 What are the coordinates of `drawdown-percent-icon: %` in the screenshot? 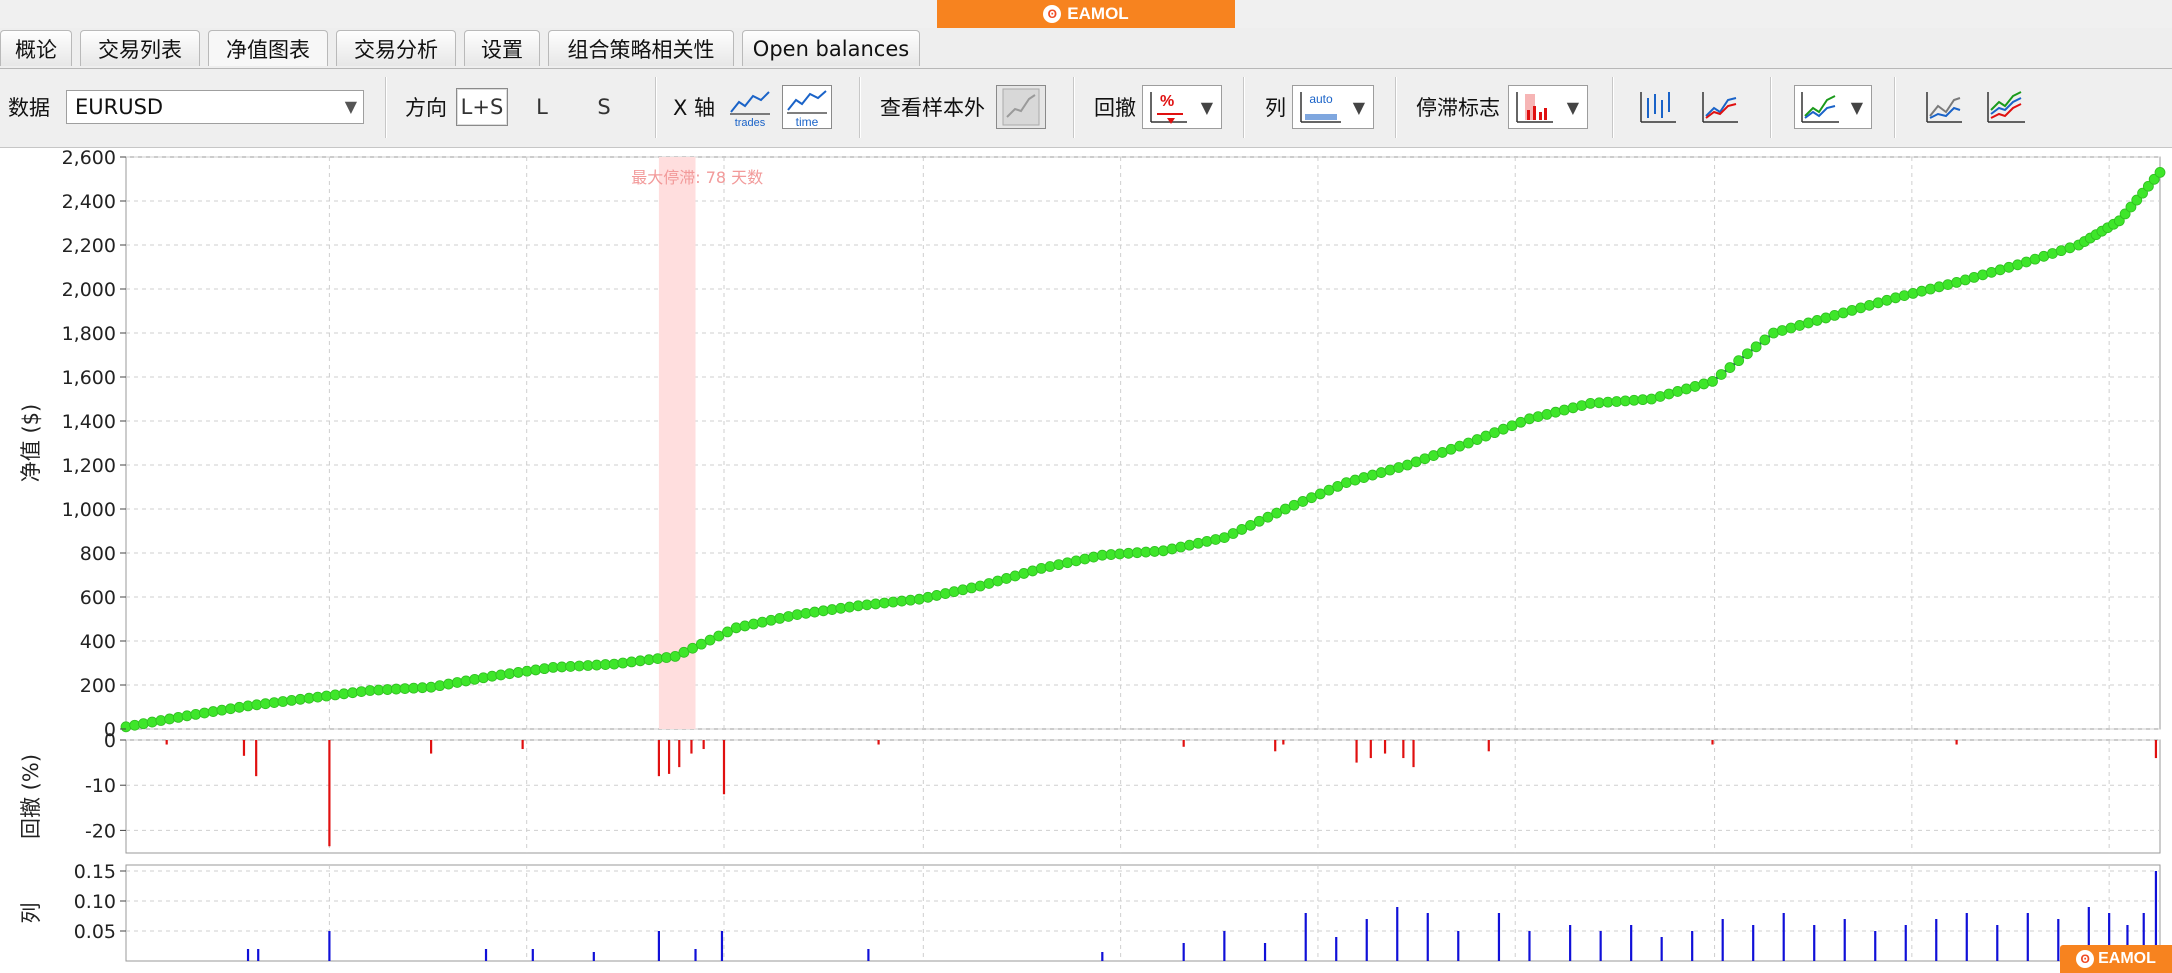 It's located at (1168, 108).